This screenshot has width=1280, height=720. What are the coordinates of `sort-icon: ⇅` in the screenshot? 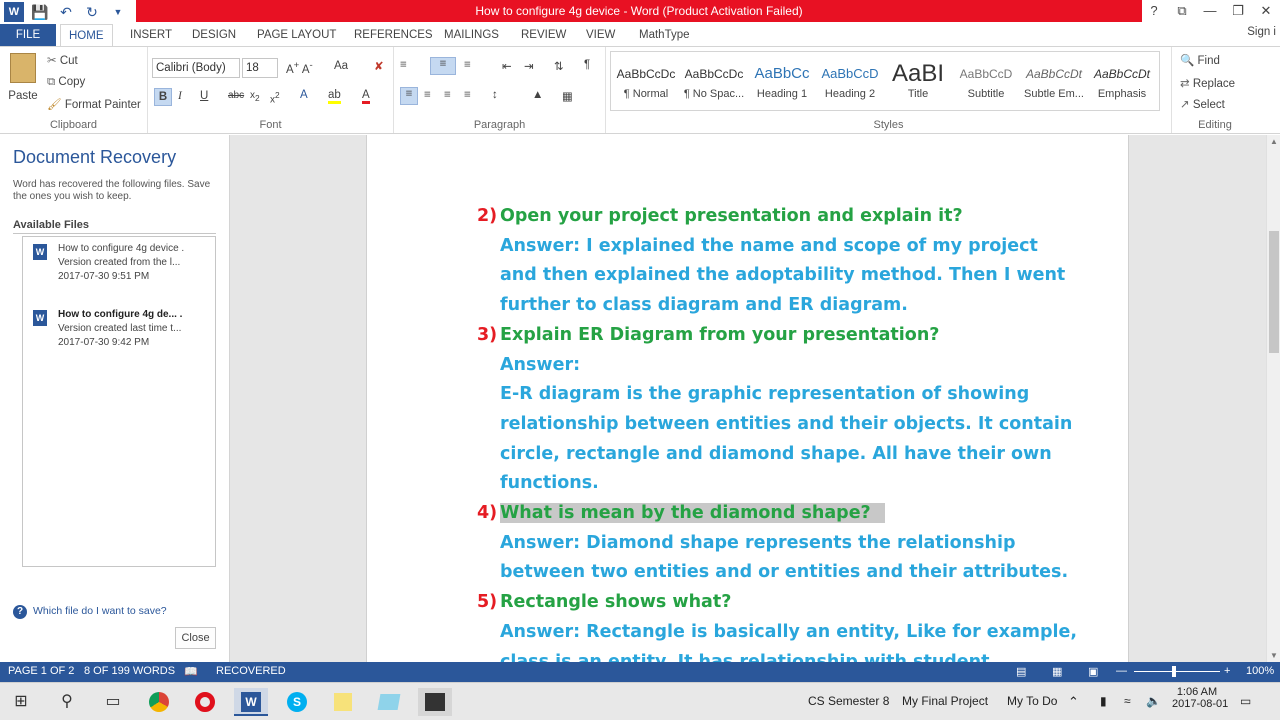 It's located at (559, 66).